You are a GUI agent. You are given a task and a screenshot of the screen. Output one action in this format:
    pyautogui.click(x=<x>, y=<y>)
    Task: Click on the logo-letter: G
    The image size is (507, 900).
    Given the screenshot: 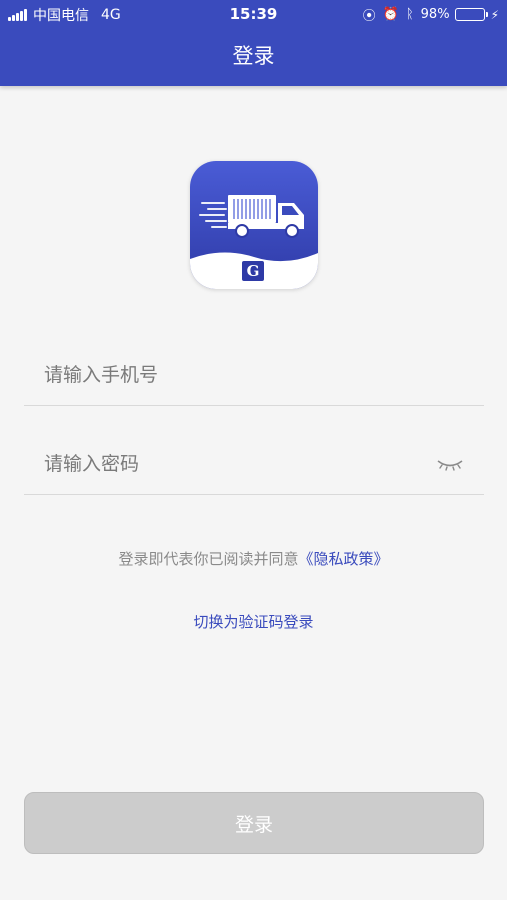 What is the action you would take?
    pyautogui.click(x=253, y=271)
    